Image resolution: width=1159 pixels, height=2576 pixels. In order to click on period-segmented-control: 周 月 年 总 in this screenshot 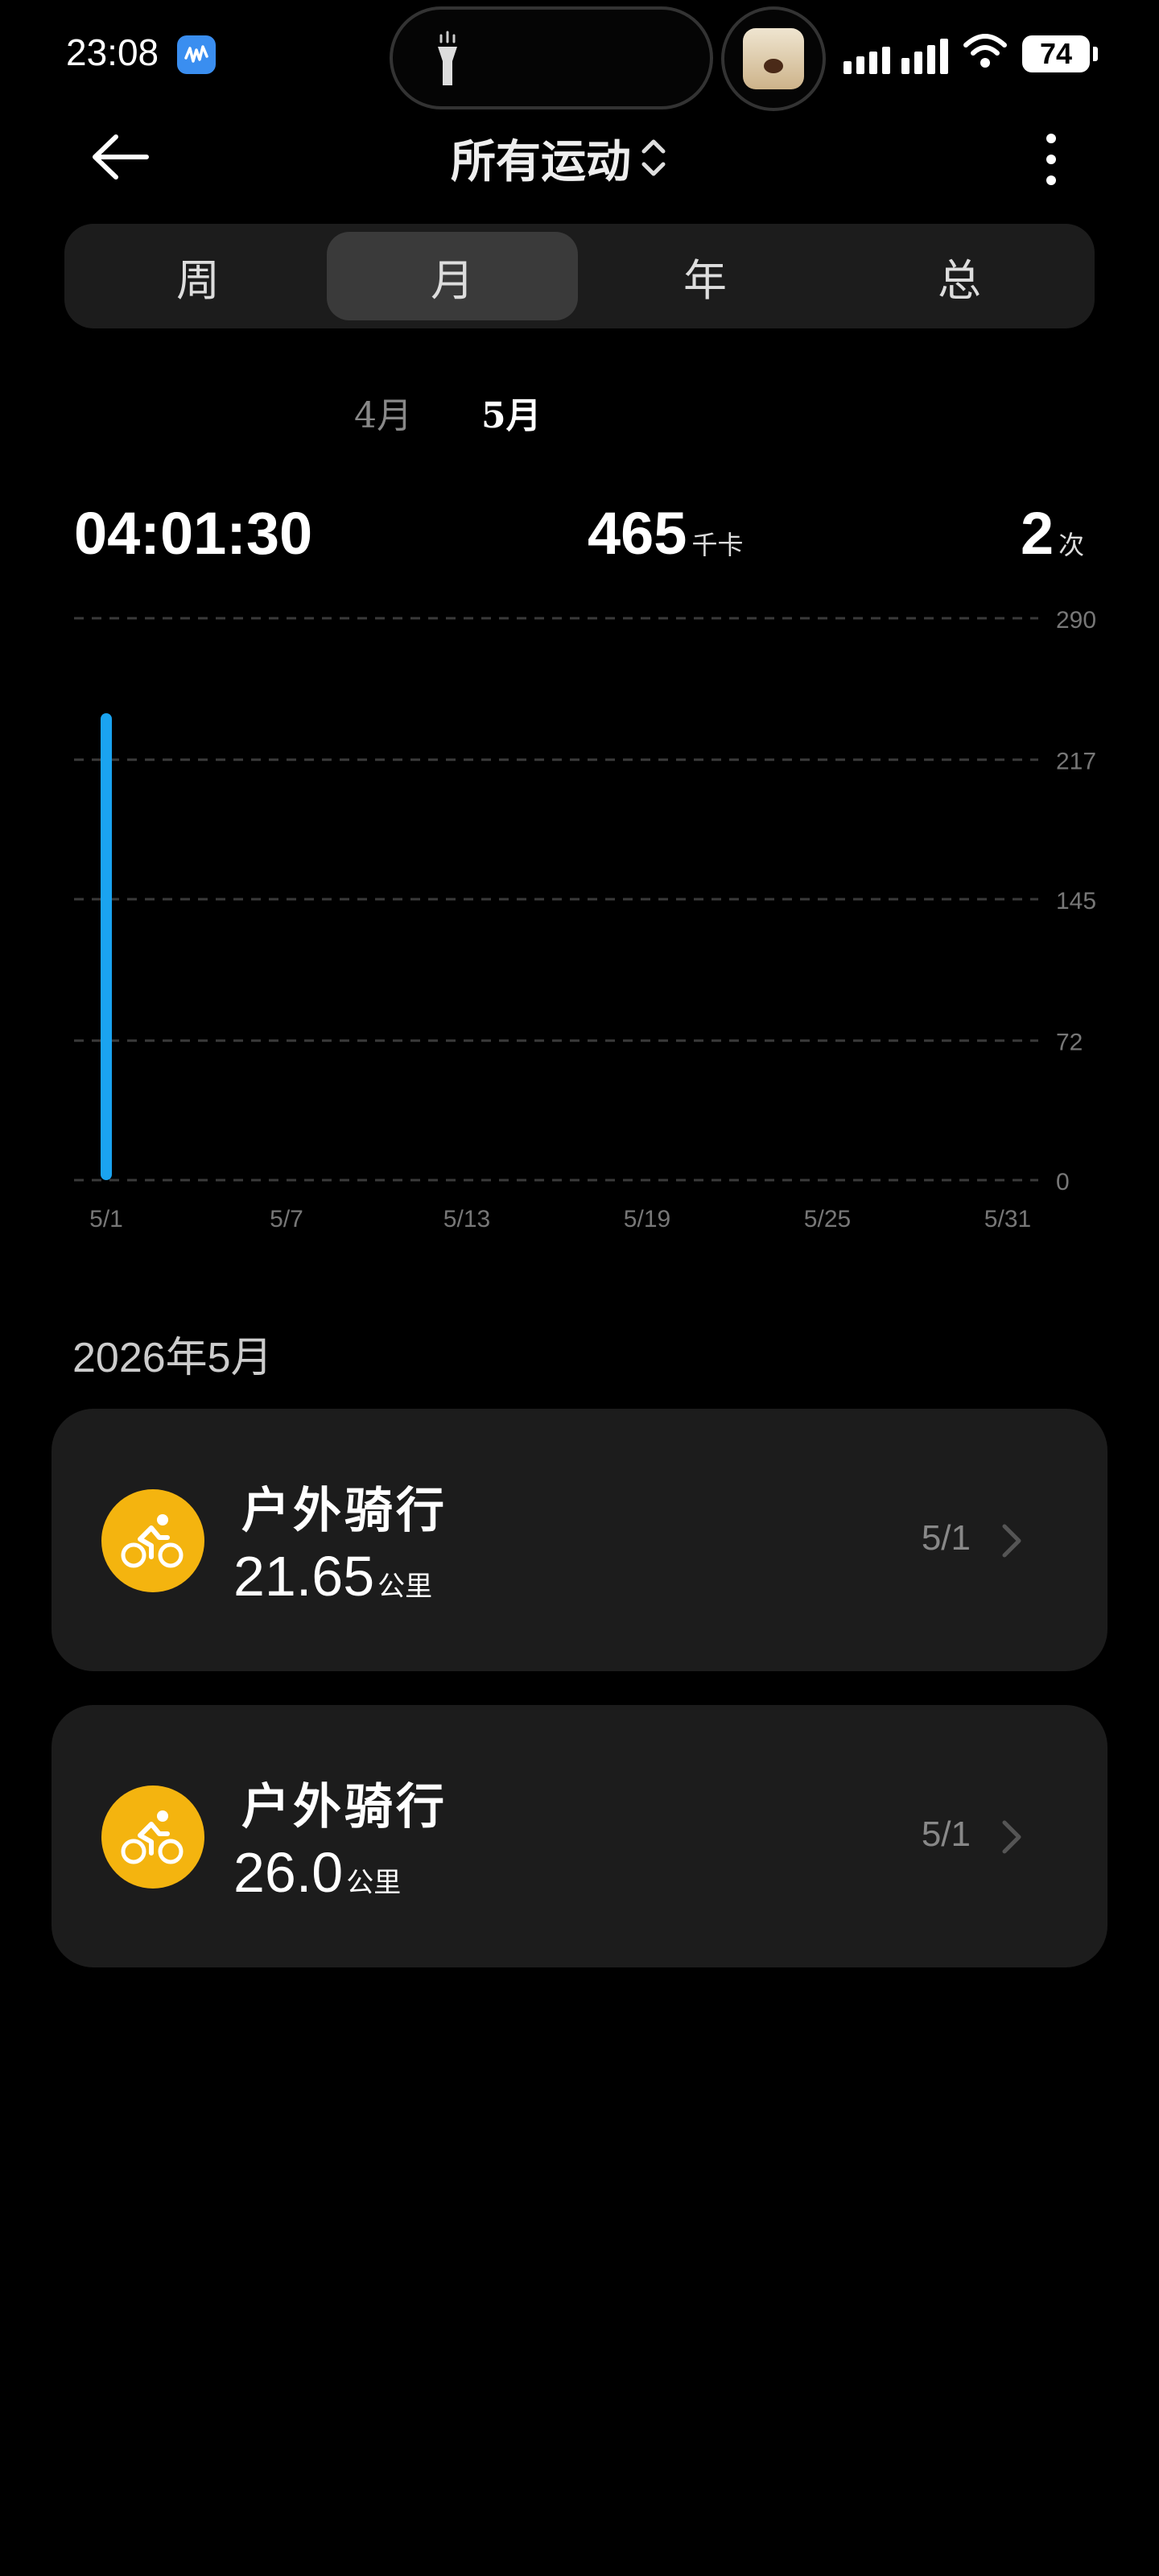, I will do `click(579, 276)`.